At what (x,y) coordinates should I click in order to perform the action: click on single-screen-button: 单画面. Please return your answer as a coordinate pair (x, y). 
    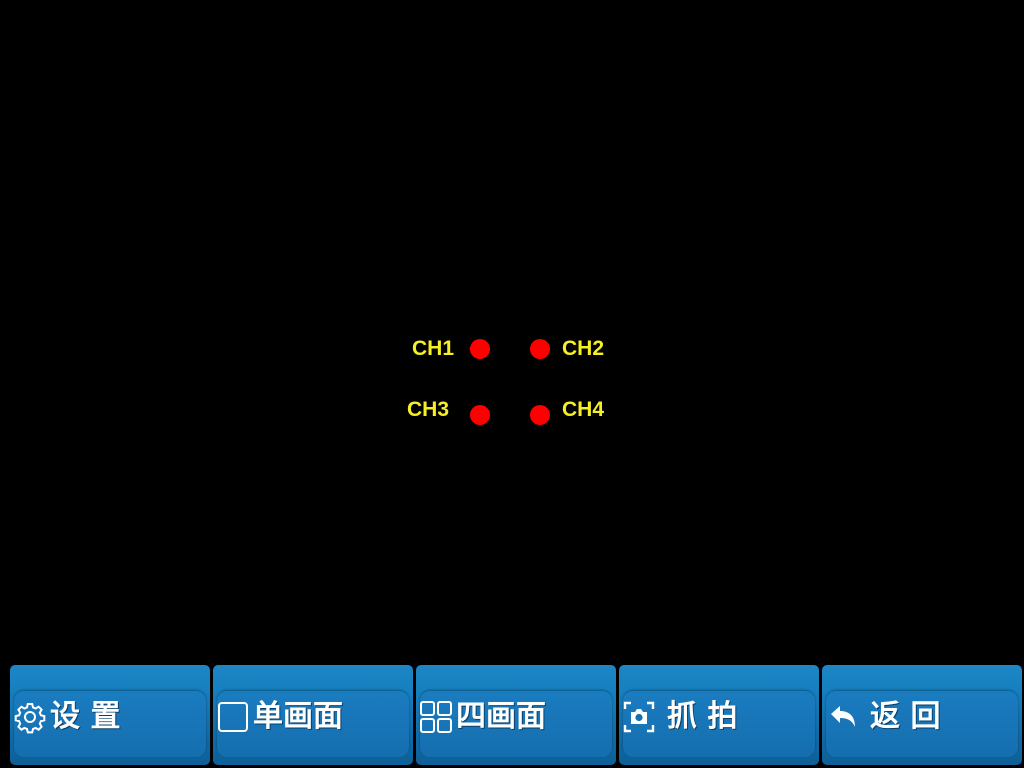
    Looking at the image, I should click on (313, 715).